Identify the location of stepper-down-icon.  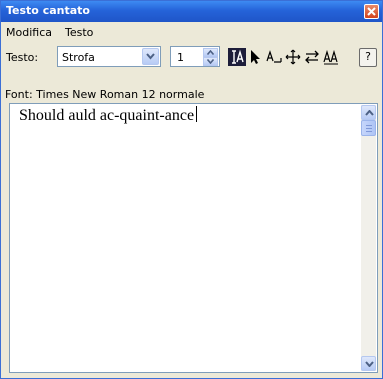
(210, 61).